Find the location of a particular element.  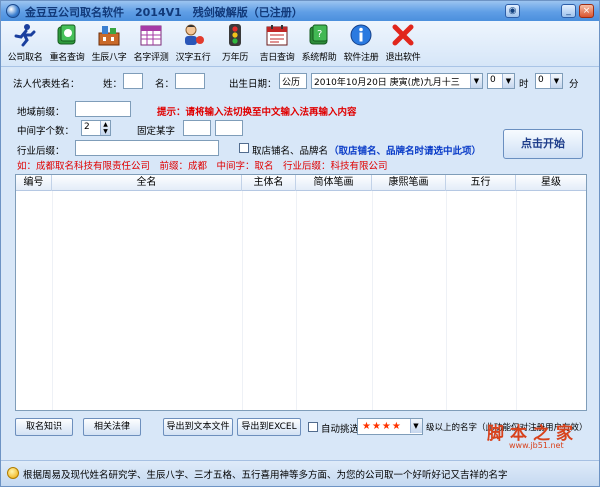

shop-name-checkbox is located at coordinates (244, 148).